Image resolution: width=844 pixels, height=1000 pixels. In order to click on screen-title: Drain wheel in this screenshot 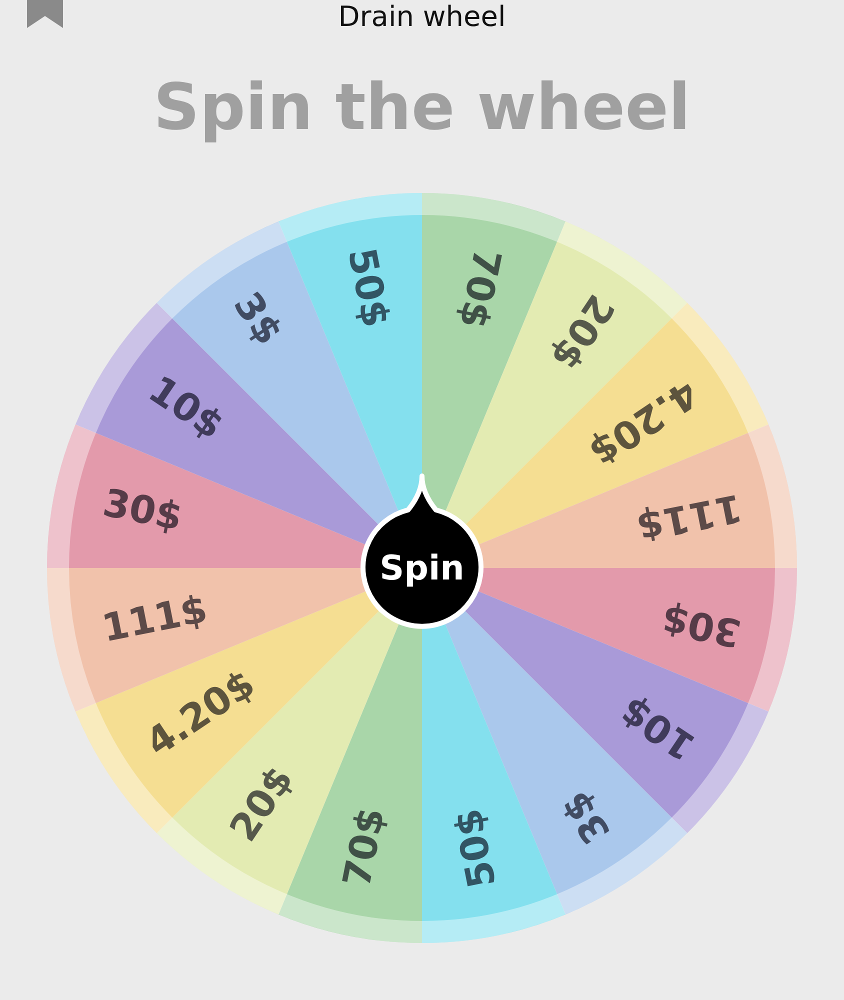, I will do `click(422, 17)`.